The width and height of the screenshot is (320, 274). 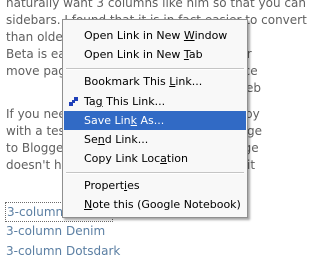 I want to click on menu-item-label: Open Link in New Window, so click(x=156, y=35).